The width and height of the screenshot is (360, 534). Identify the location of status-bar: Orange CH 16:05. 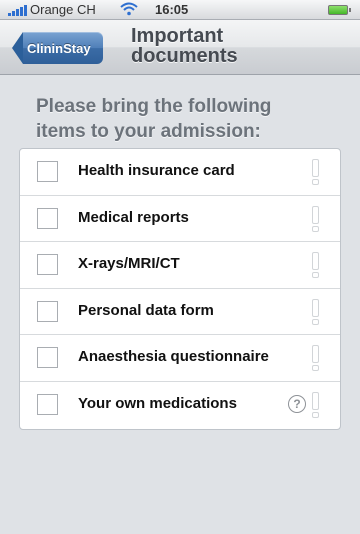
(180, 10).